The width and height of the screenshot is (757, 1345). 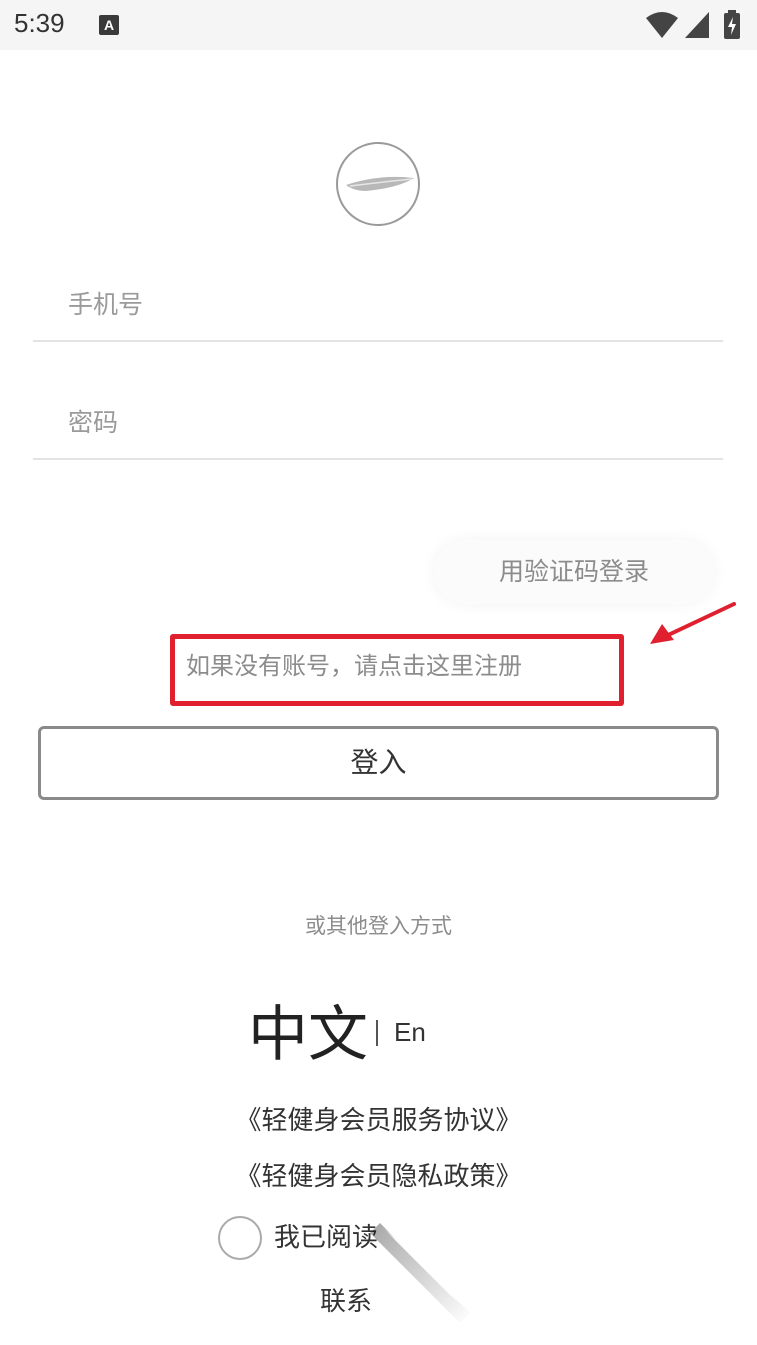 I want to click on language-zh-option: 中文, so click(x=308, y=1035).